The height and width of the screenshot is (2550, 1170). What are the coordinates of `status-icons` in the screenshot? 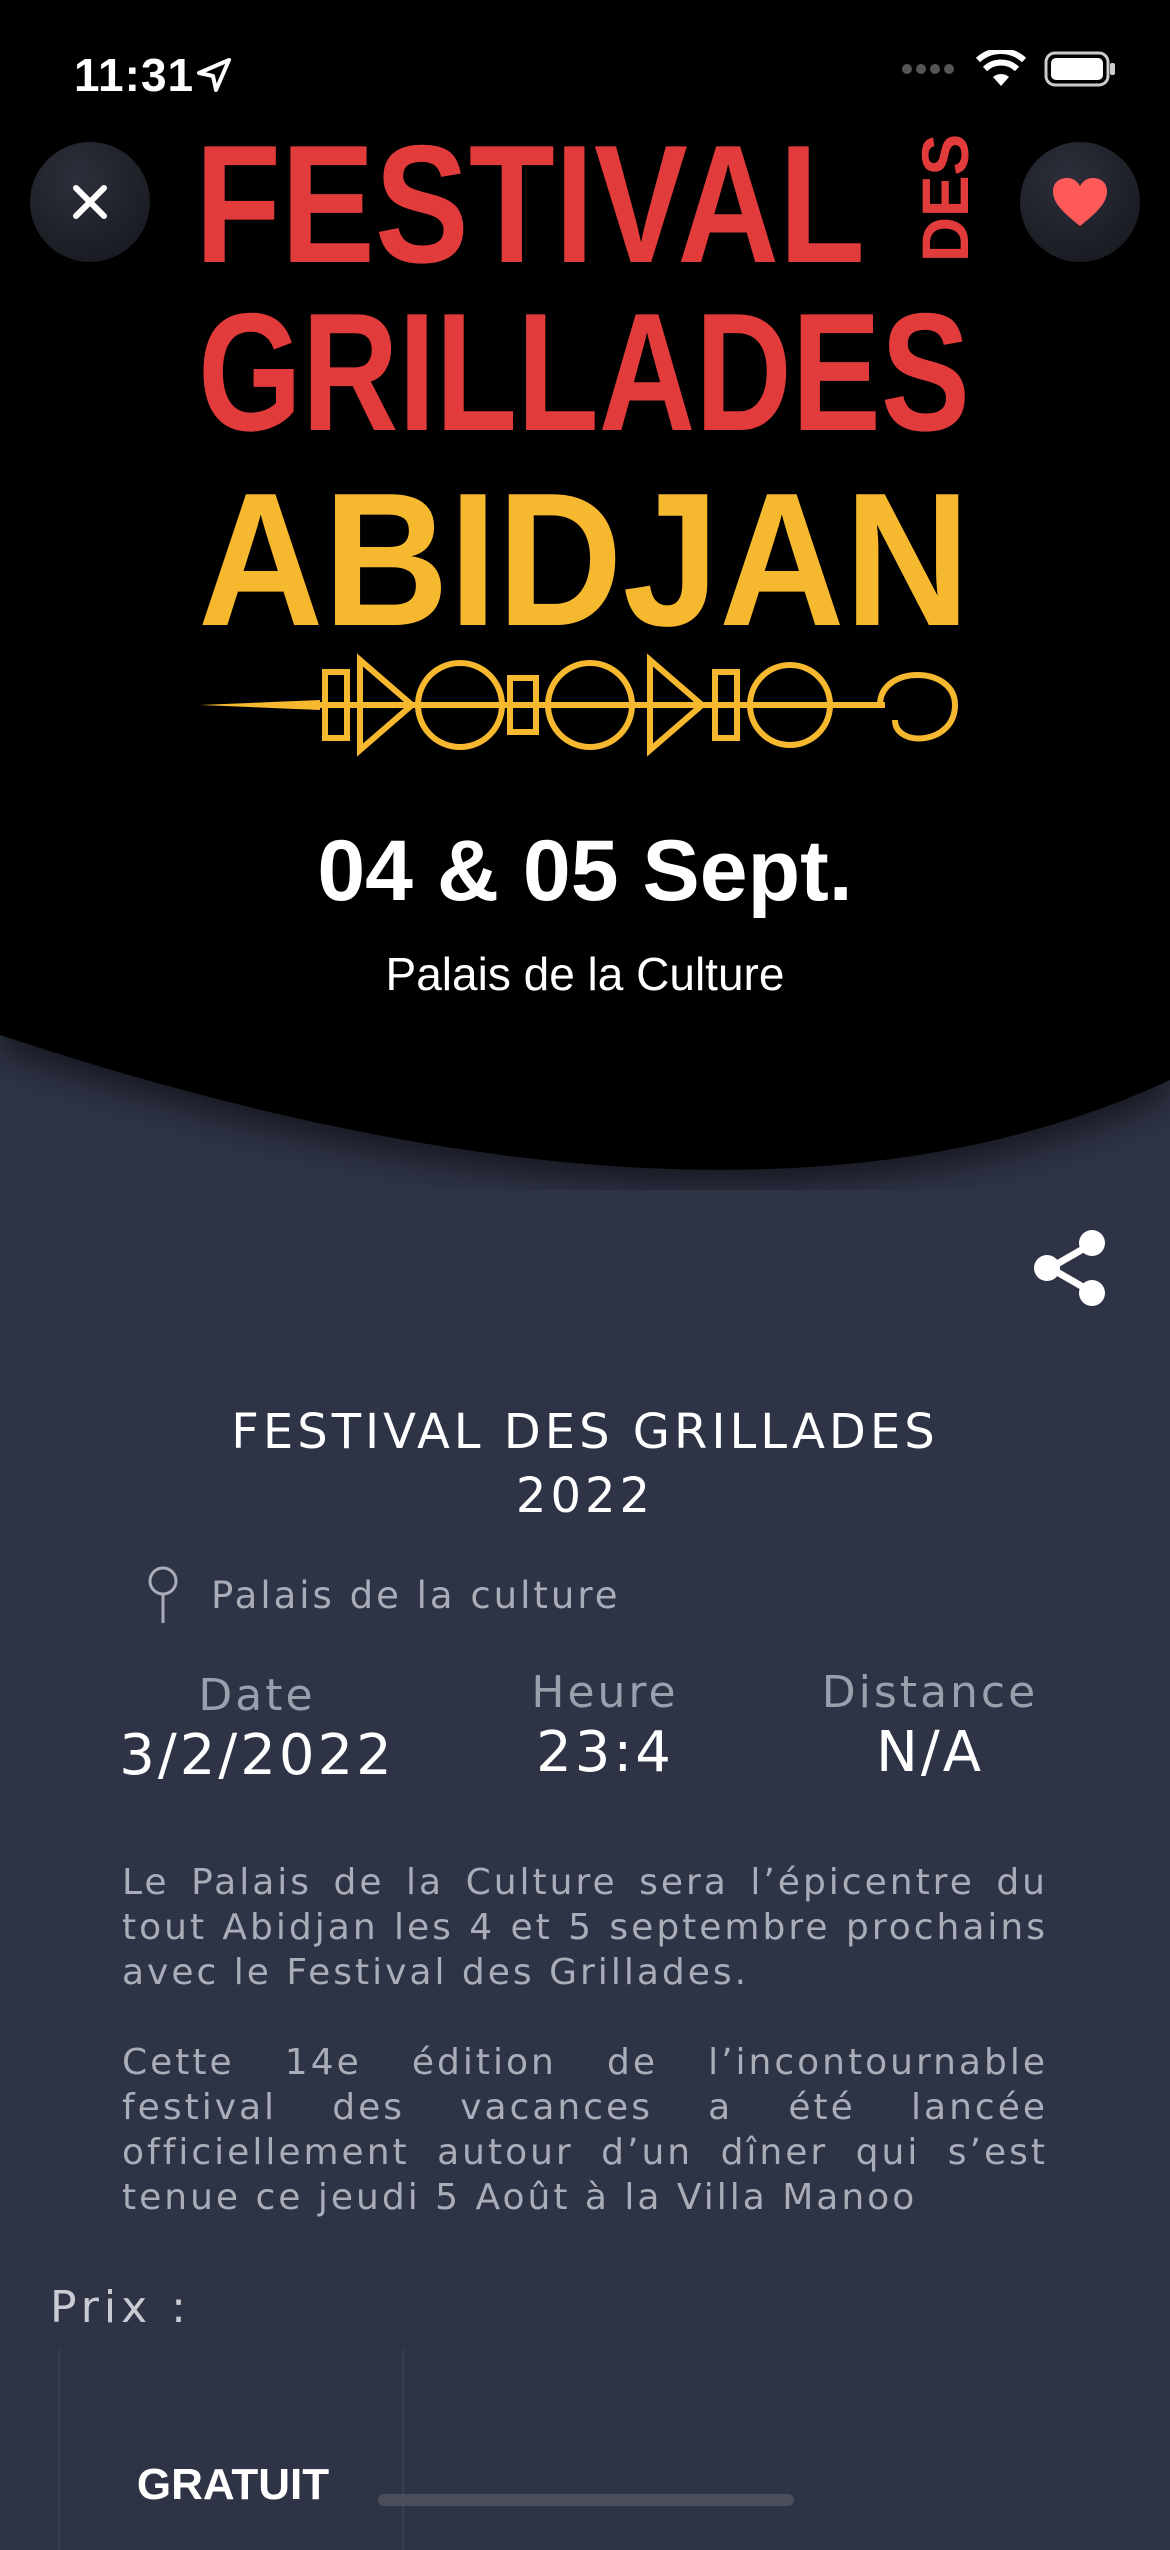 It's located at (1009, 69).